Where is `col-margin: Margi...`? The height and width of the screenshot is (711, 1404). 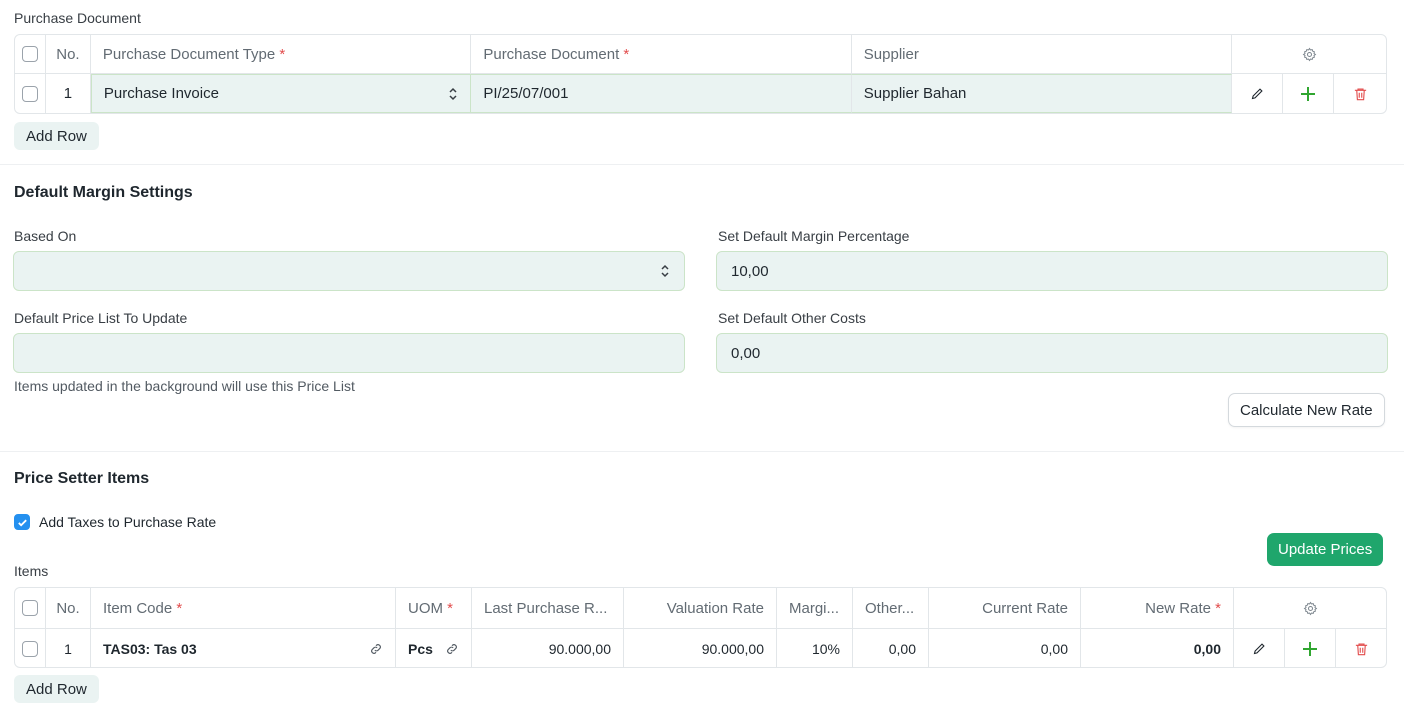 col-margin: Margi... is located at coordinates (815, 608).